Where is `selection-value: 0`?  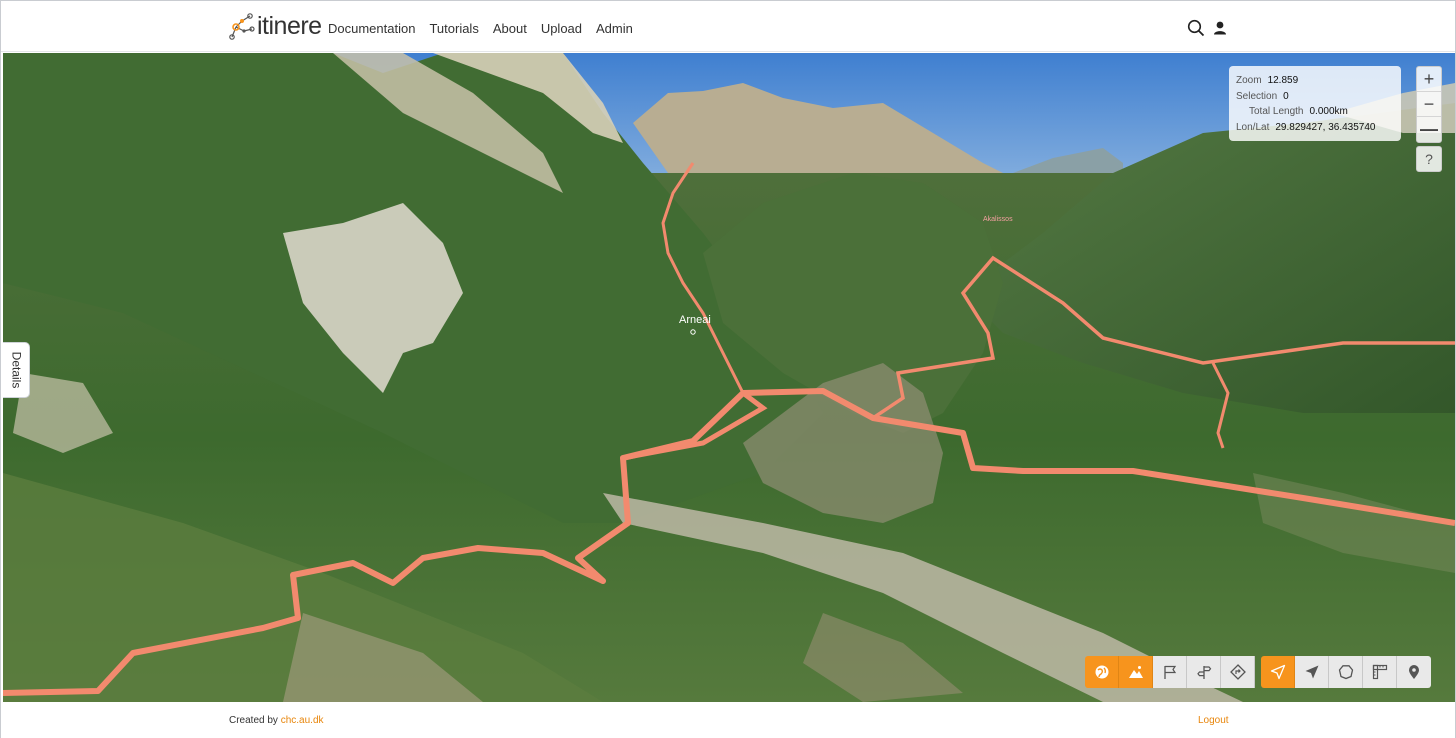 selection-value: 0 is located at coordinates (1286, 96).